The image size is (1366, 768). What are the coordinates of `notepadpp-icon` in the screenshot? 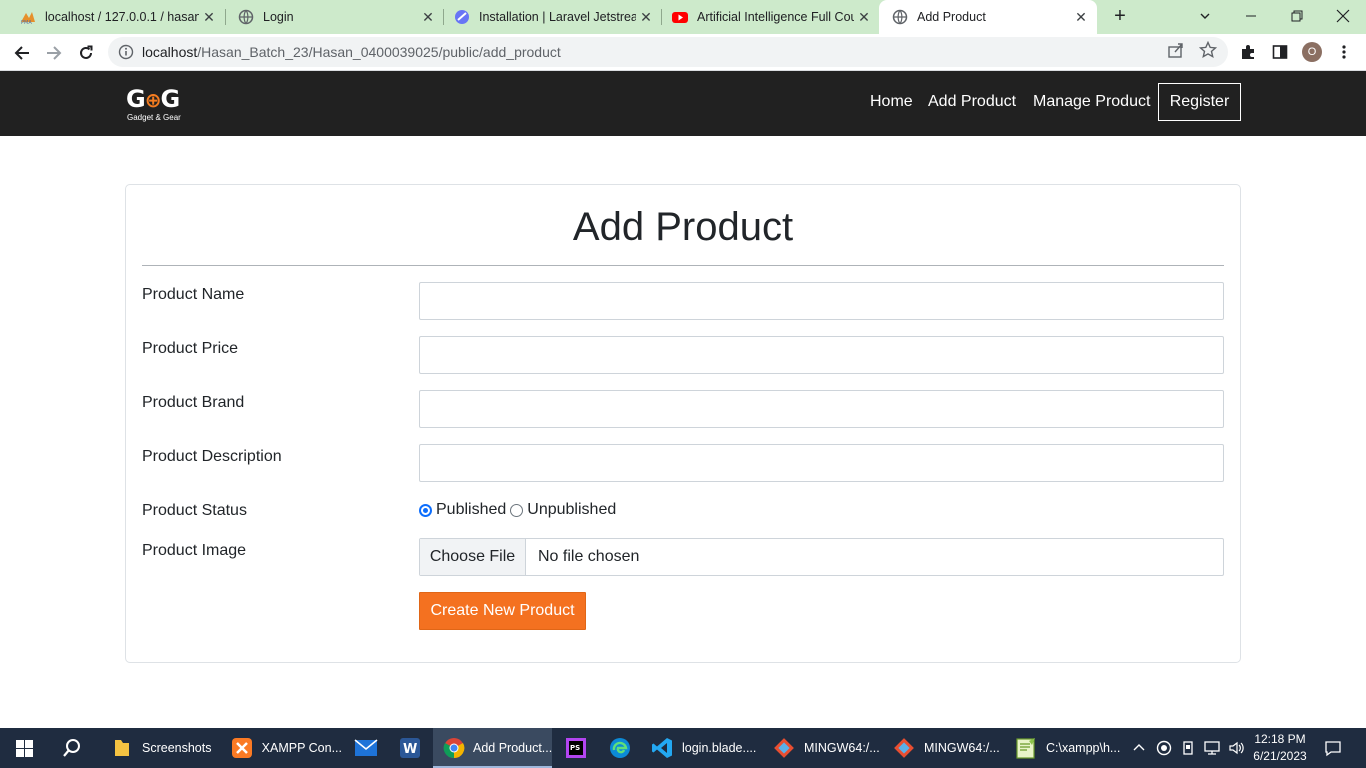 It's located at (1026, 748).